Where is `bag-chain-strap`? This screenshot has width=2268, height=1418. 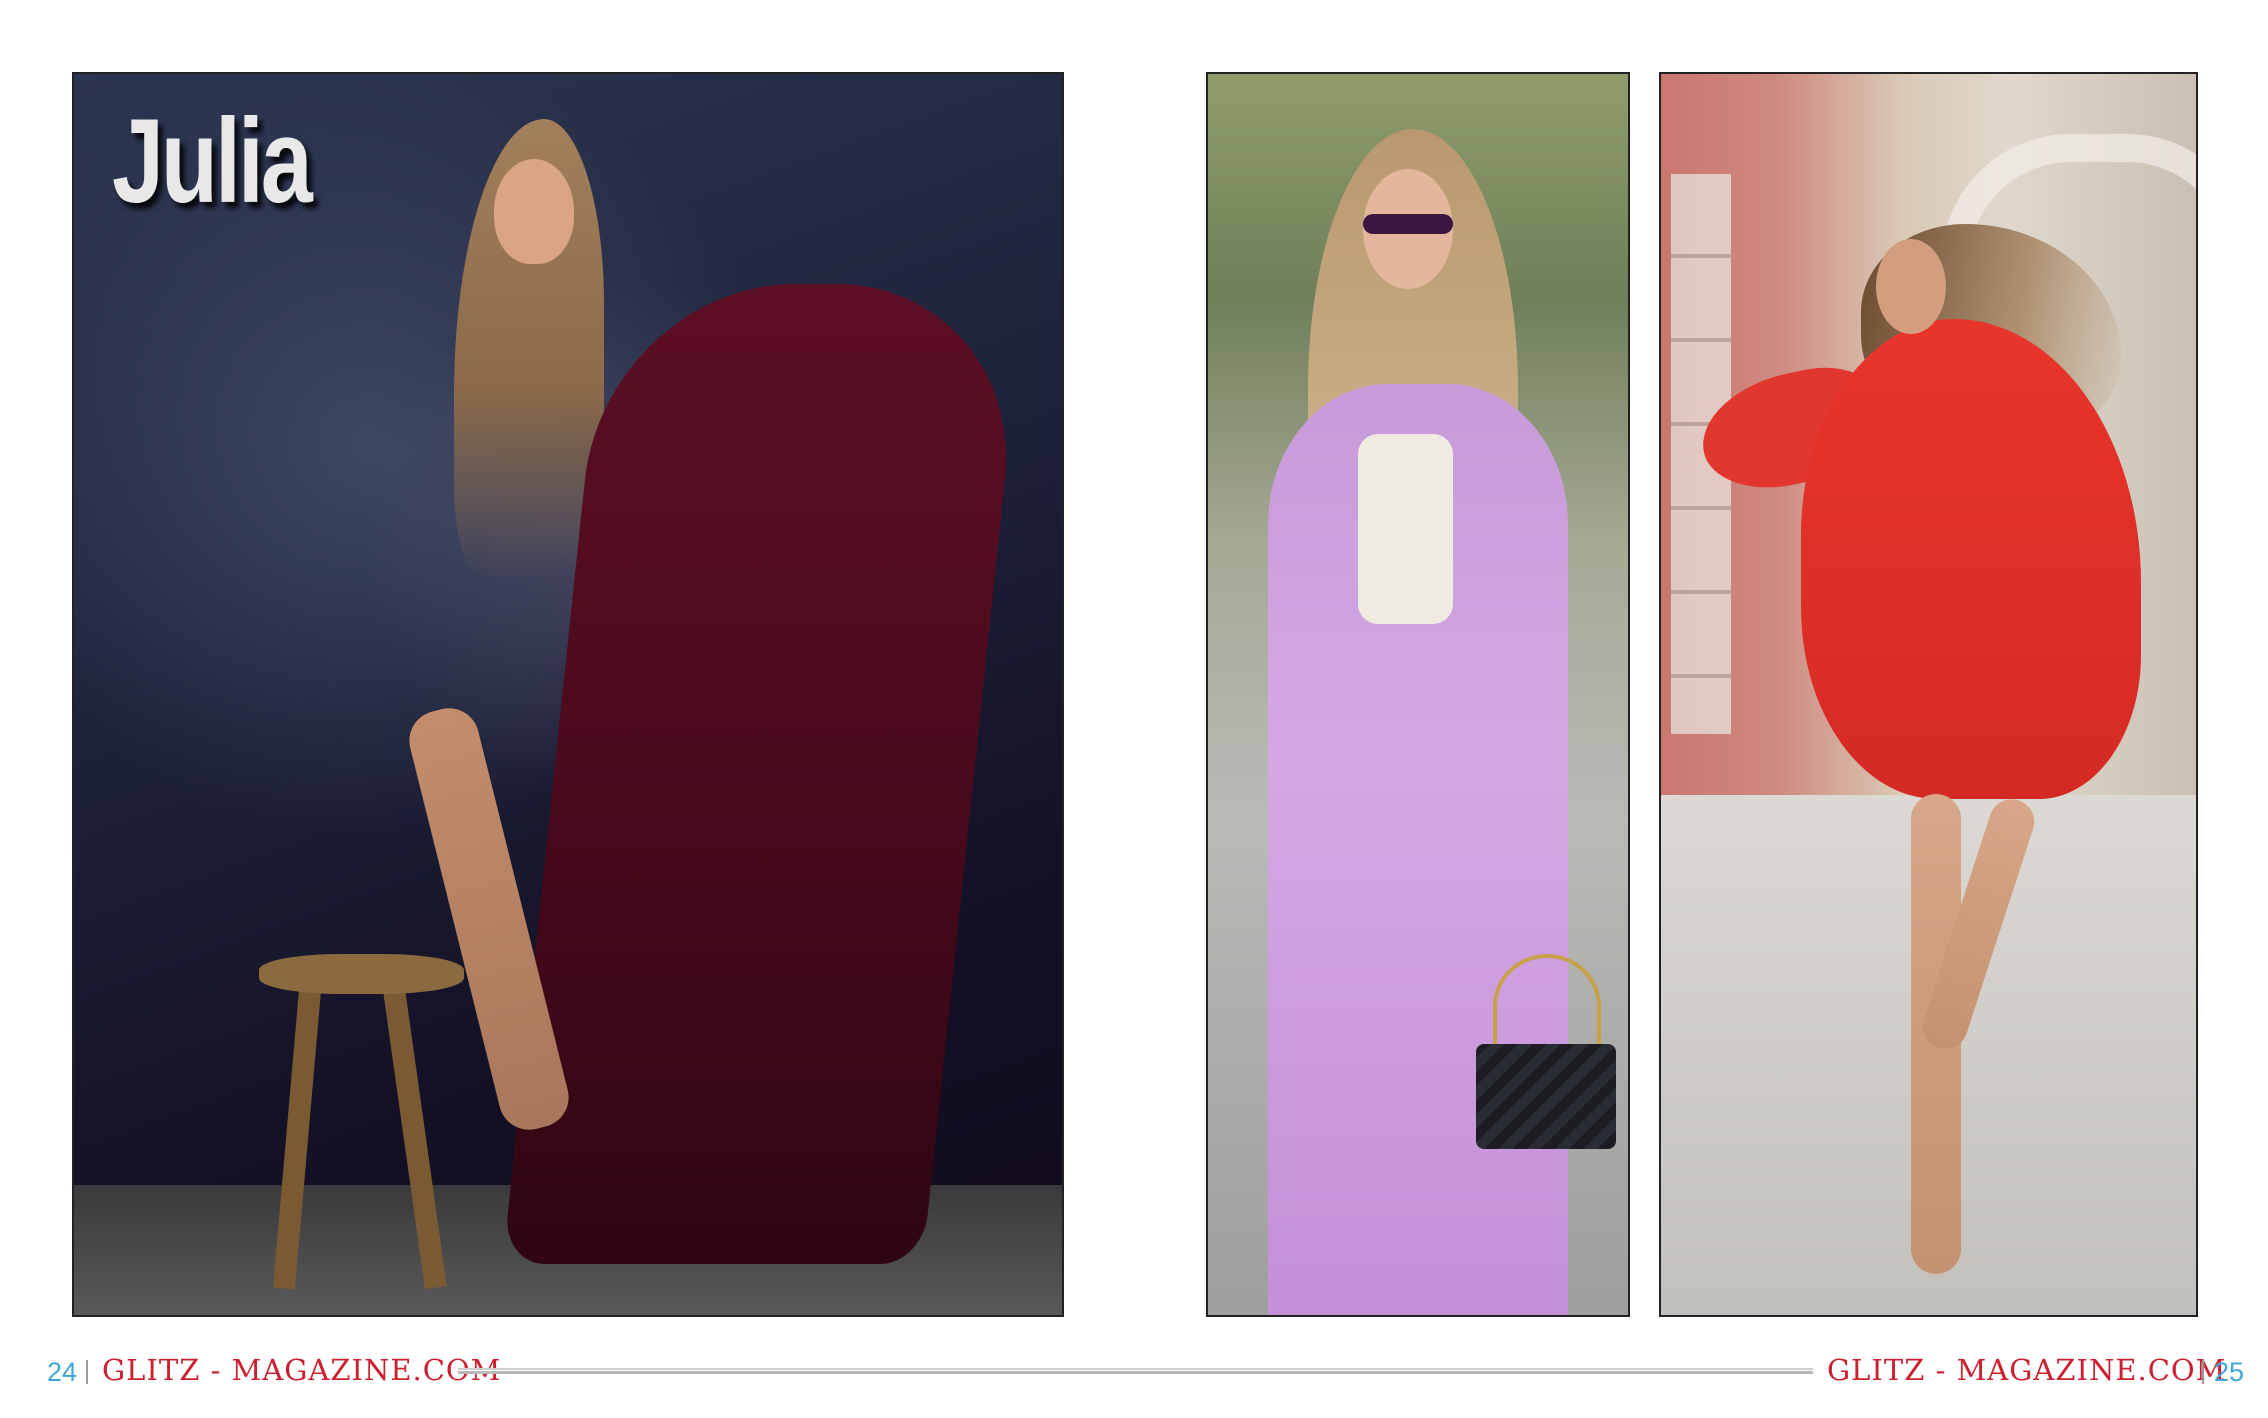 bag-chain-strap is located at coordinates (1547, 1006).